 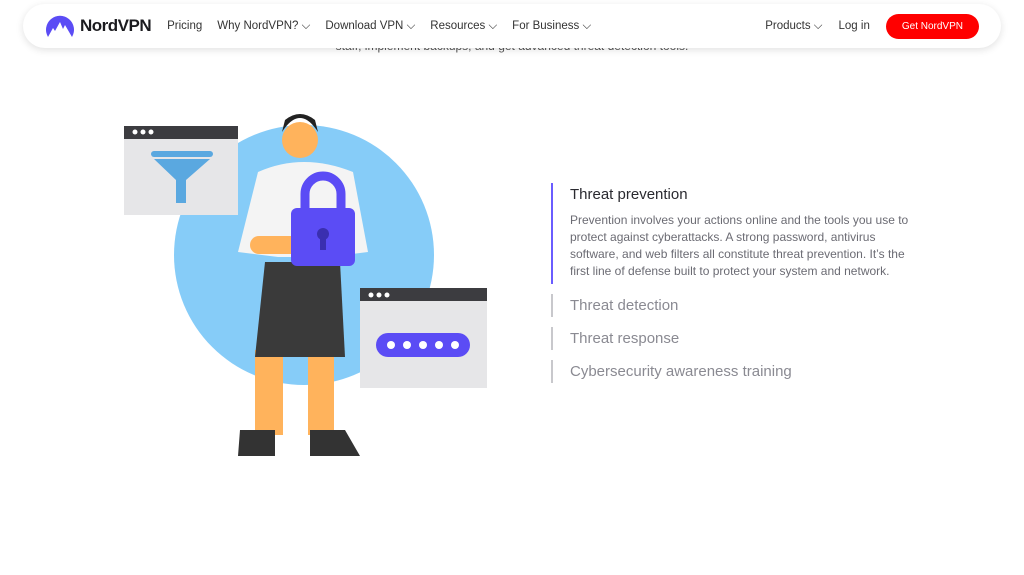 What do you see at coordinates (629, 194) in the screenshot?
I see `section-title: Threat prevention` at bounding box center [629, 194].